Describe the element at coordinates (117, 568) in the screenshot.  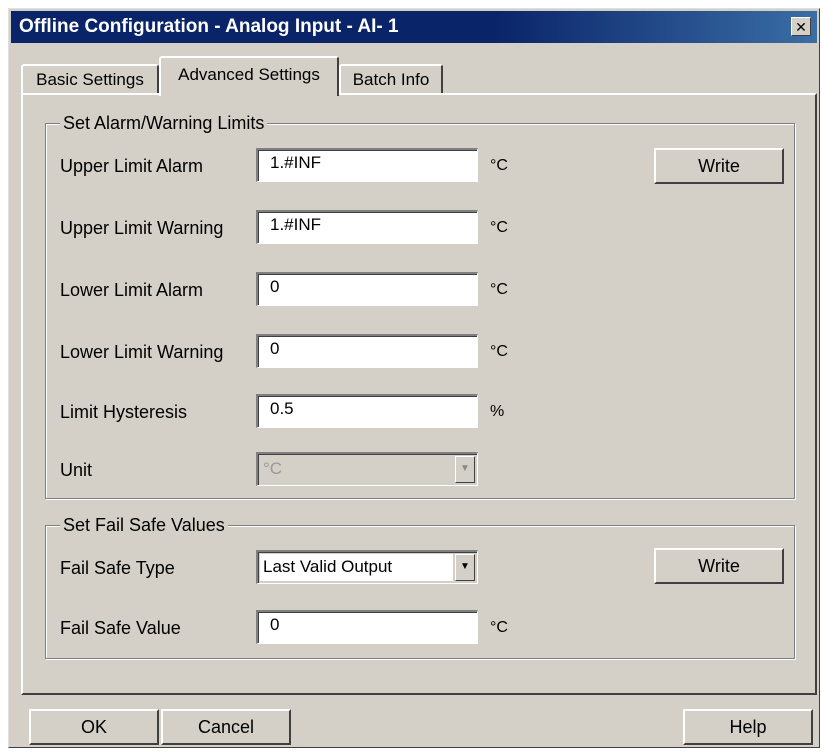
I see `fail-safe-type-label: Fail Safe Type` at that location.